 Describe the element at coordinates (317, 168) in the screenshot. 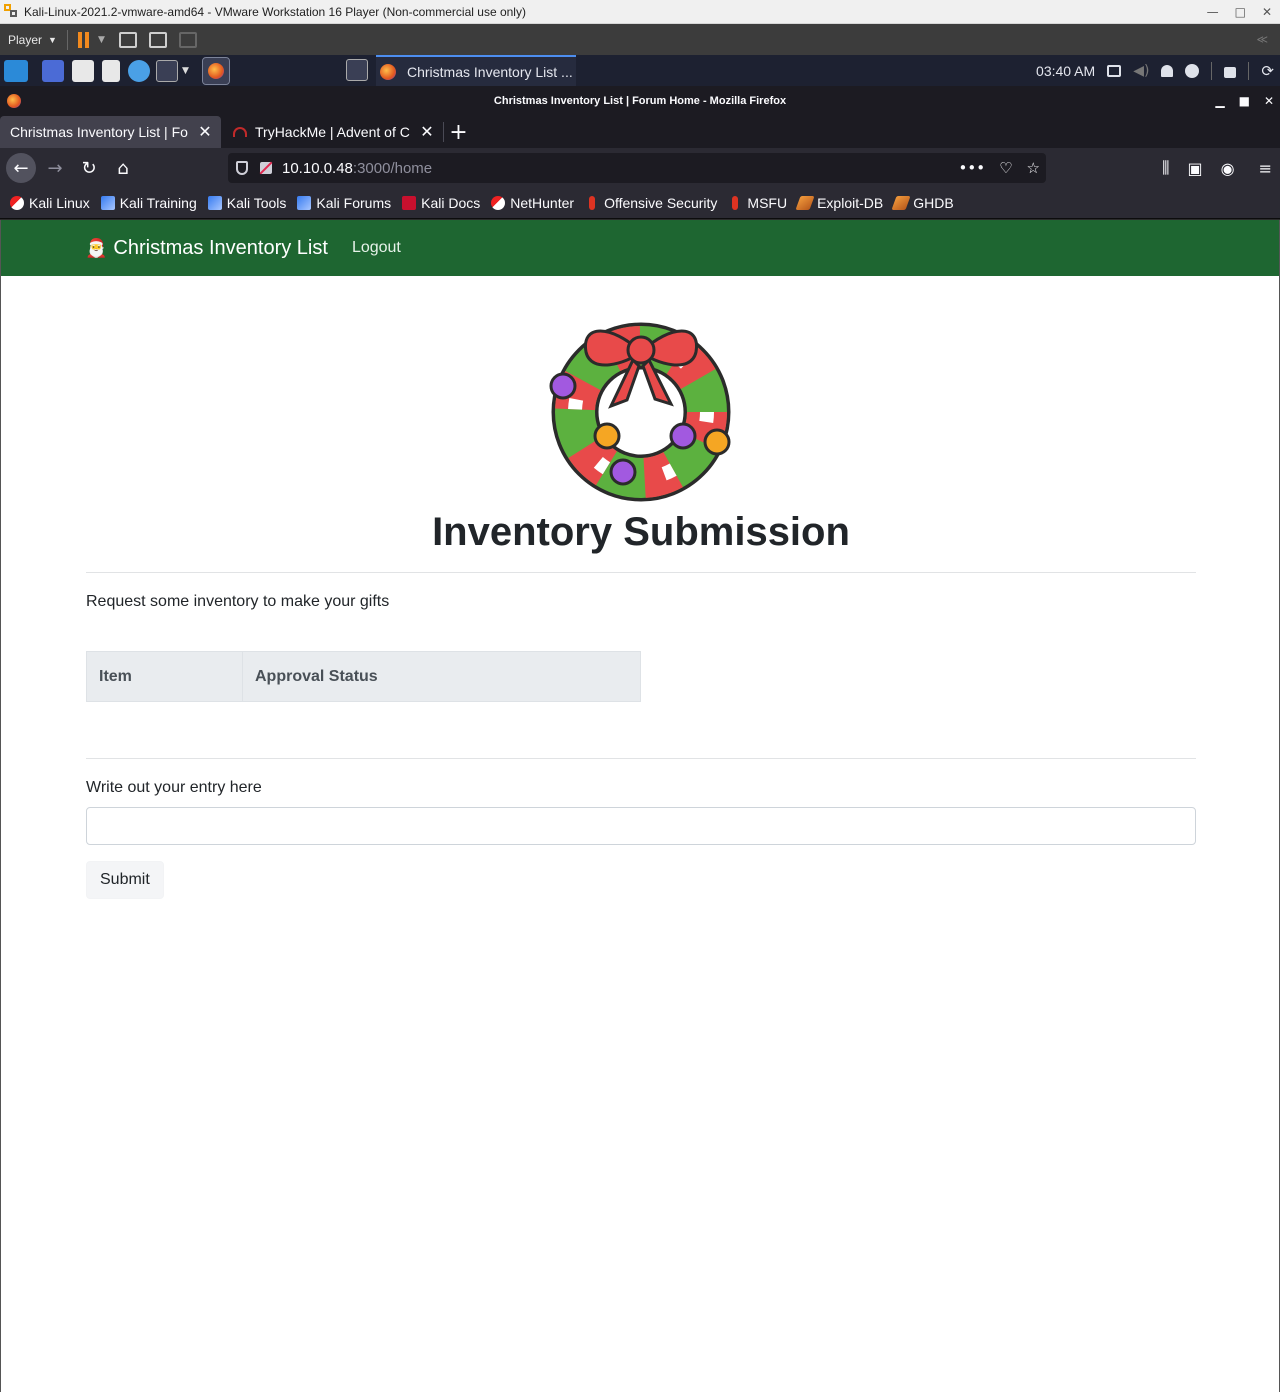

I see `url-host: 10.10.0.48` at that location.